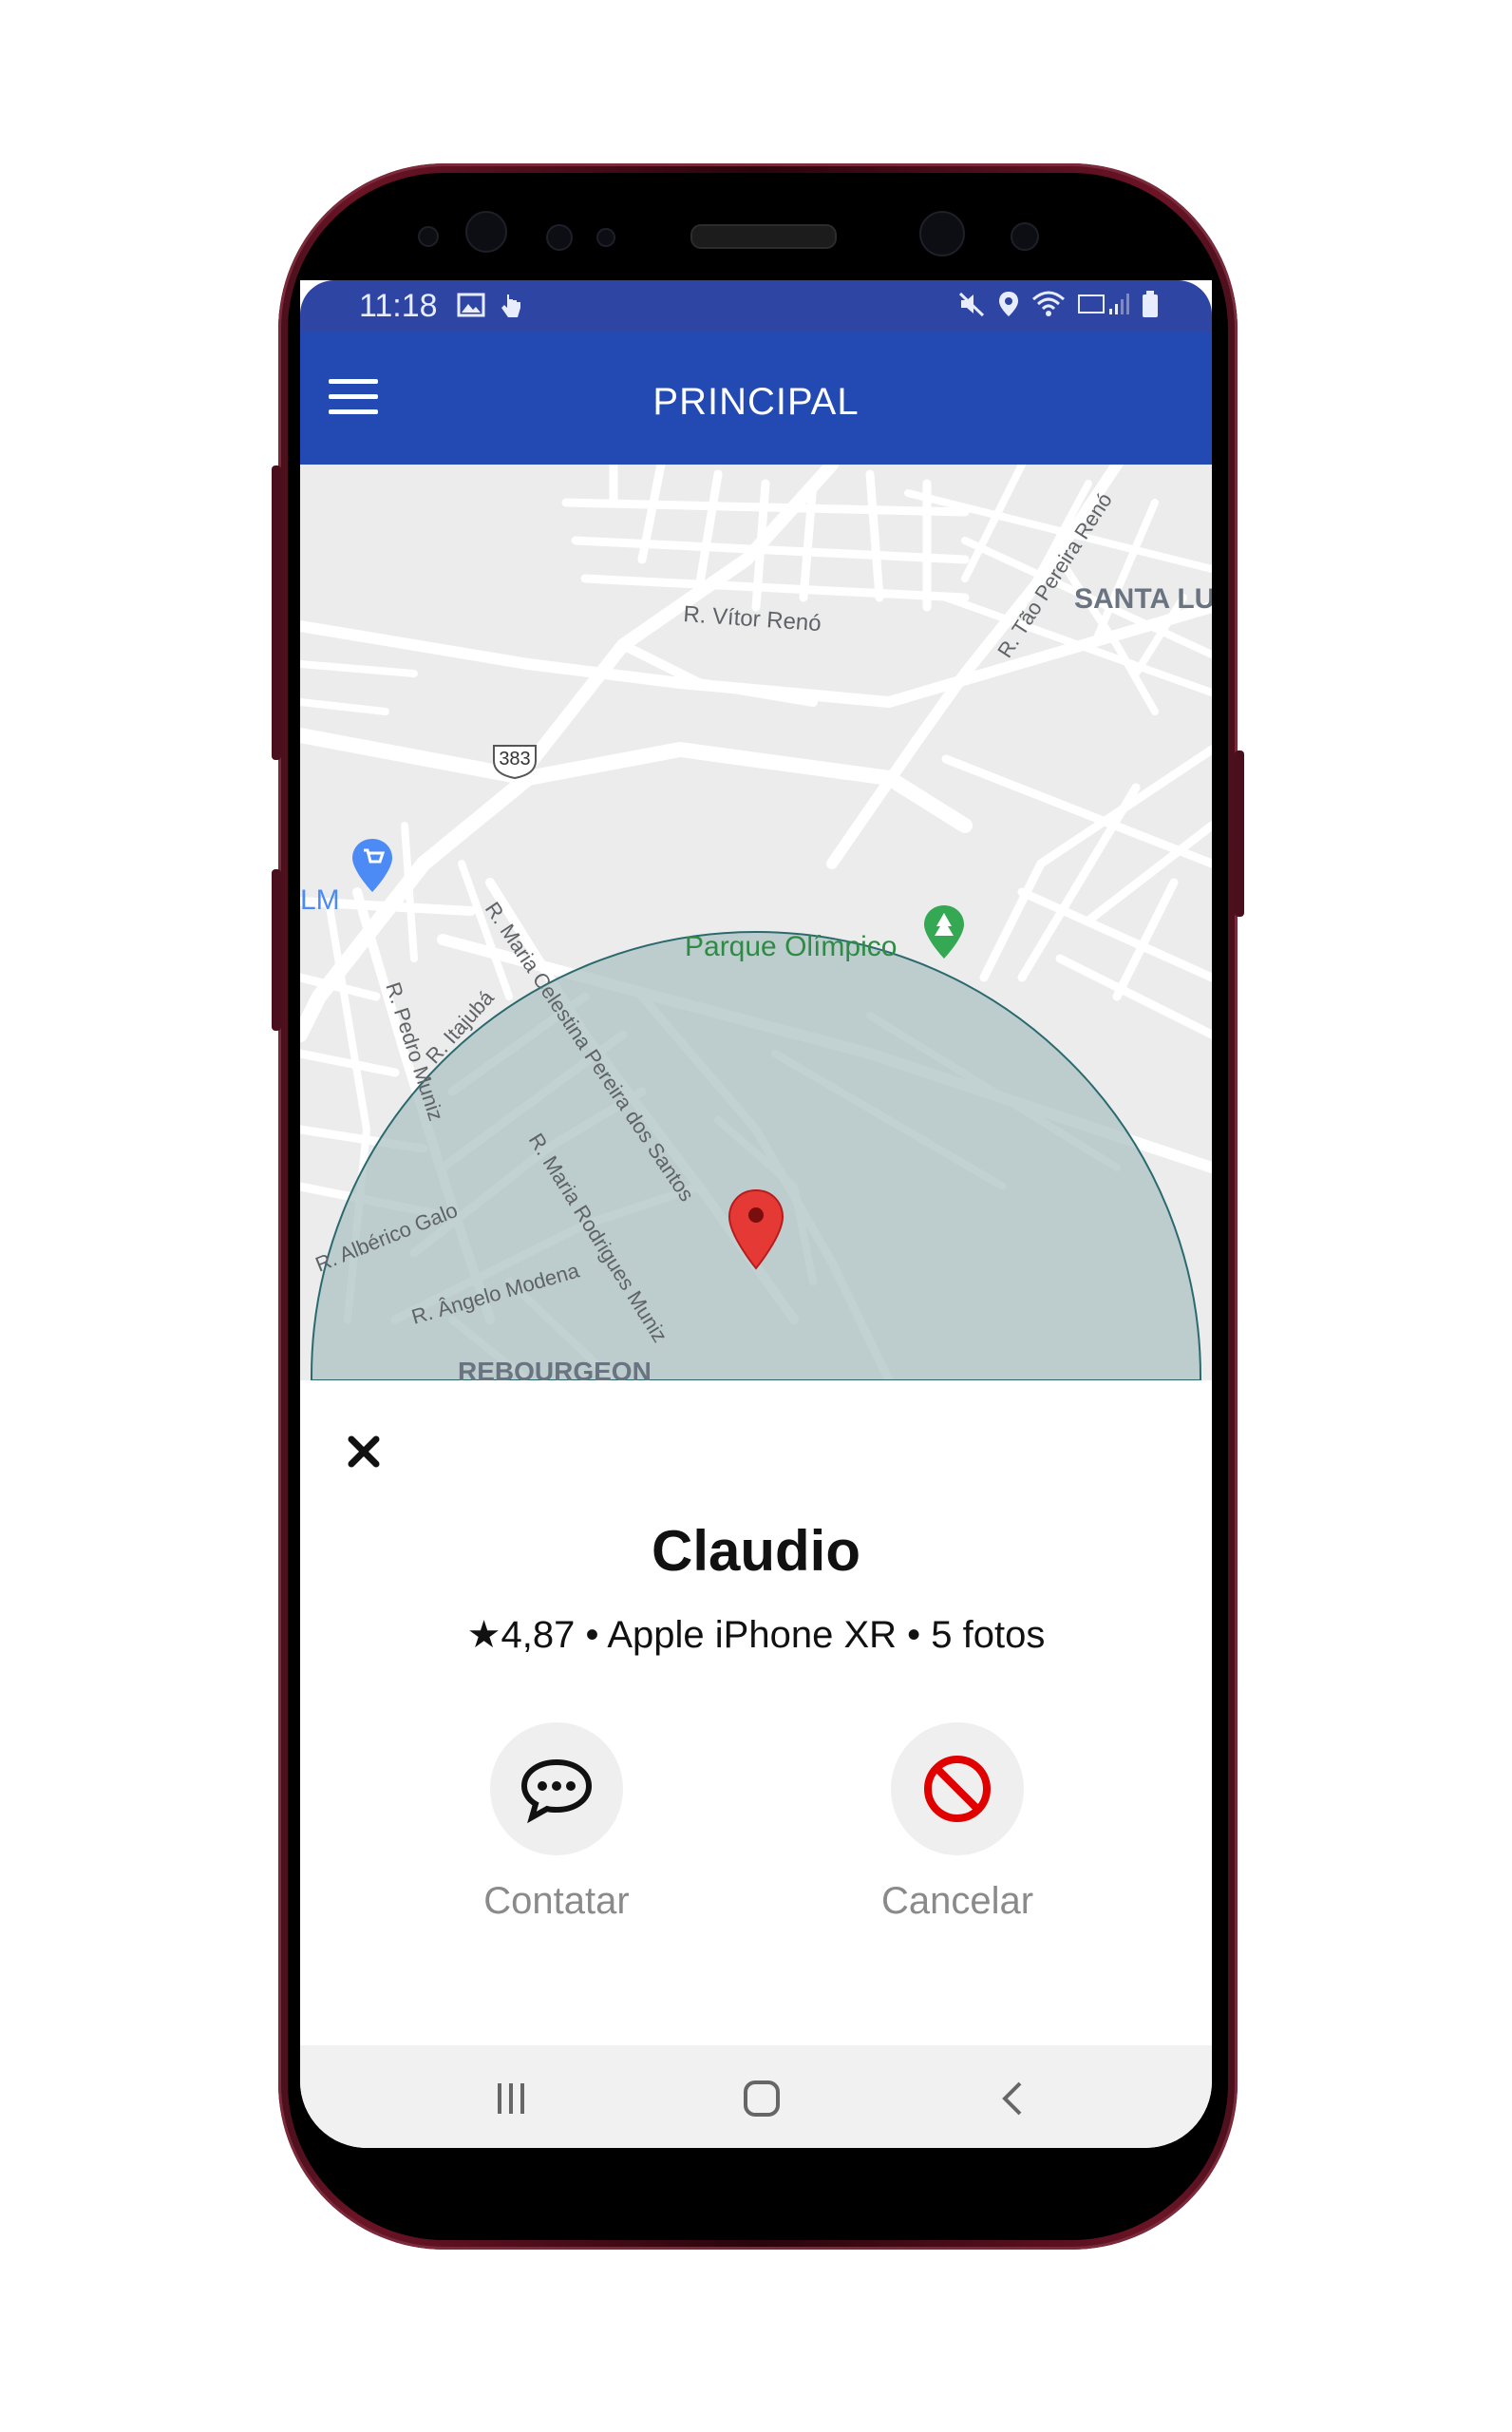 This screenshot has height=2432, width=1512. What do you see at coordinates (764, 236) in the screenshot?
I see `earpiece-speaker` at bounding box center [764, 236].